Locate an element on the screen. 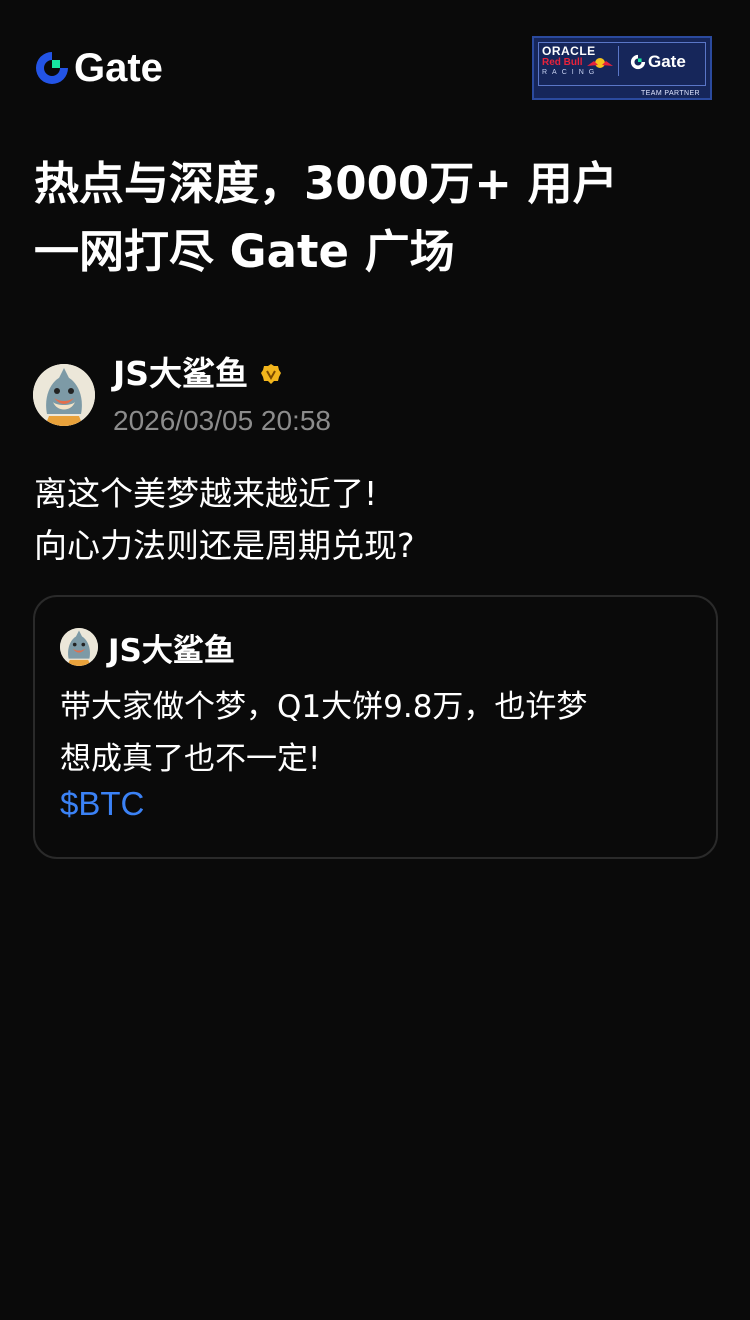 The image size is (750, 1320). partner-racing-text: RACING is located at coordinates (571, 72).